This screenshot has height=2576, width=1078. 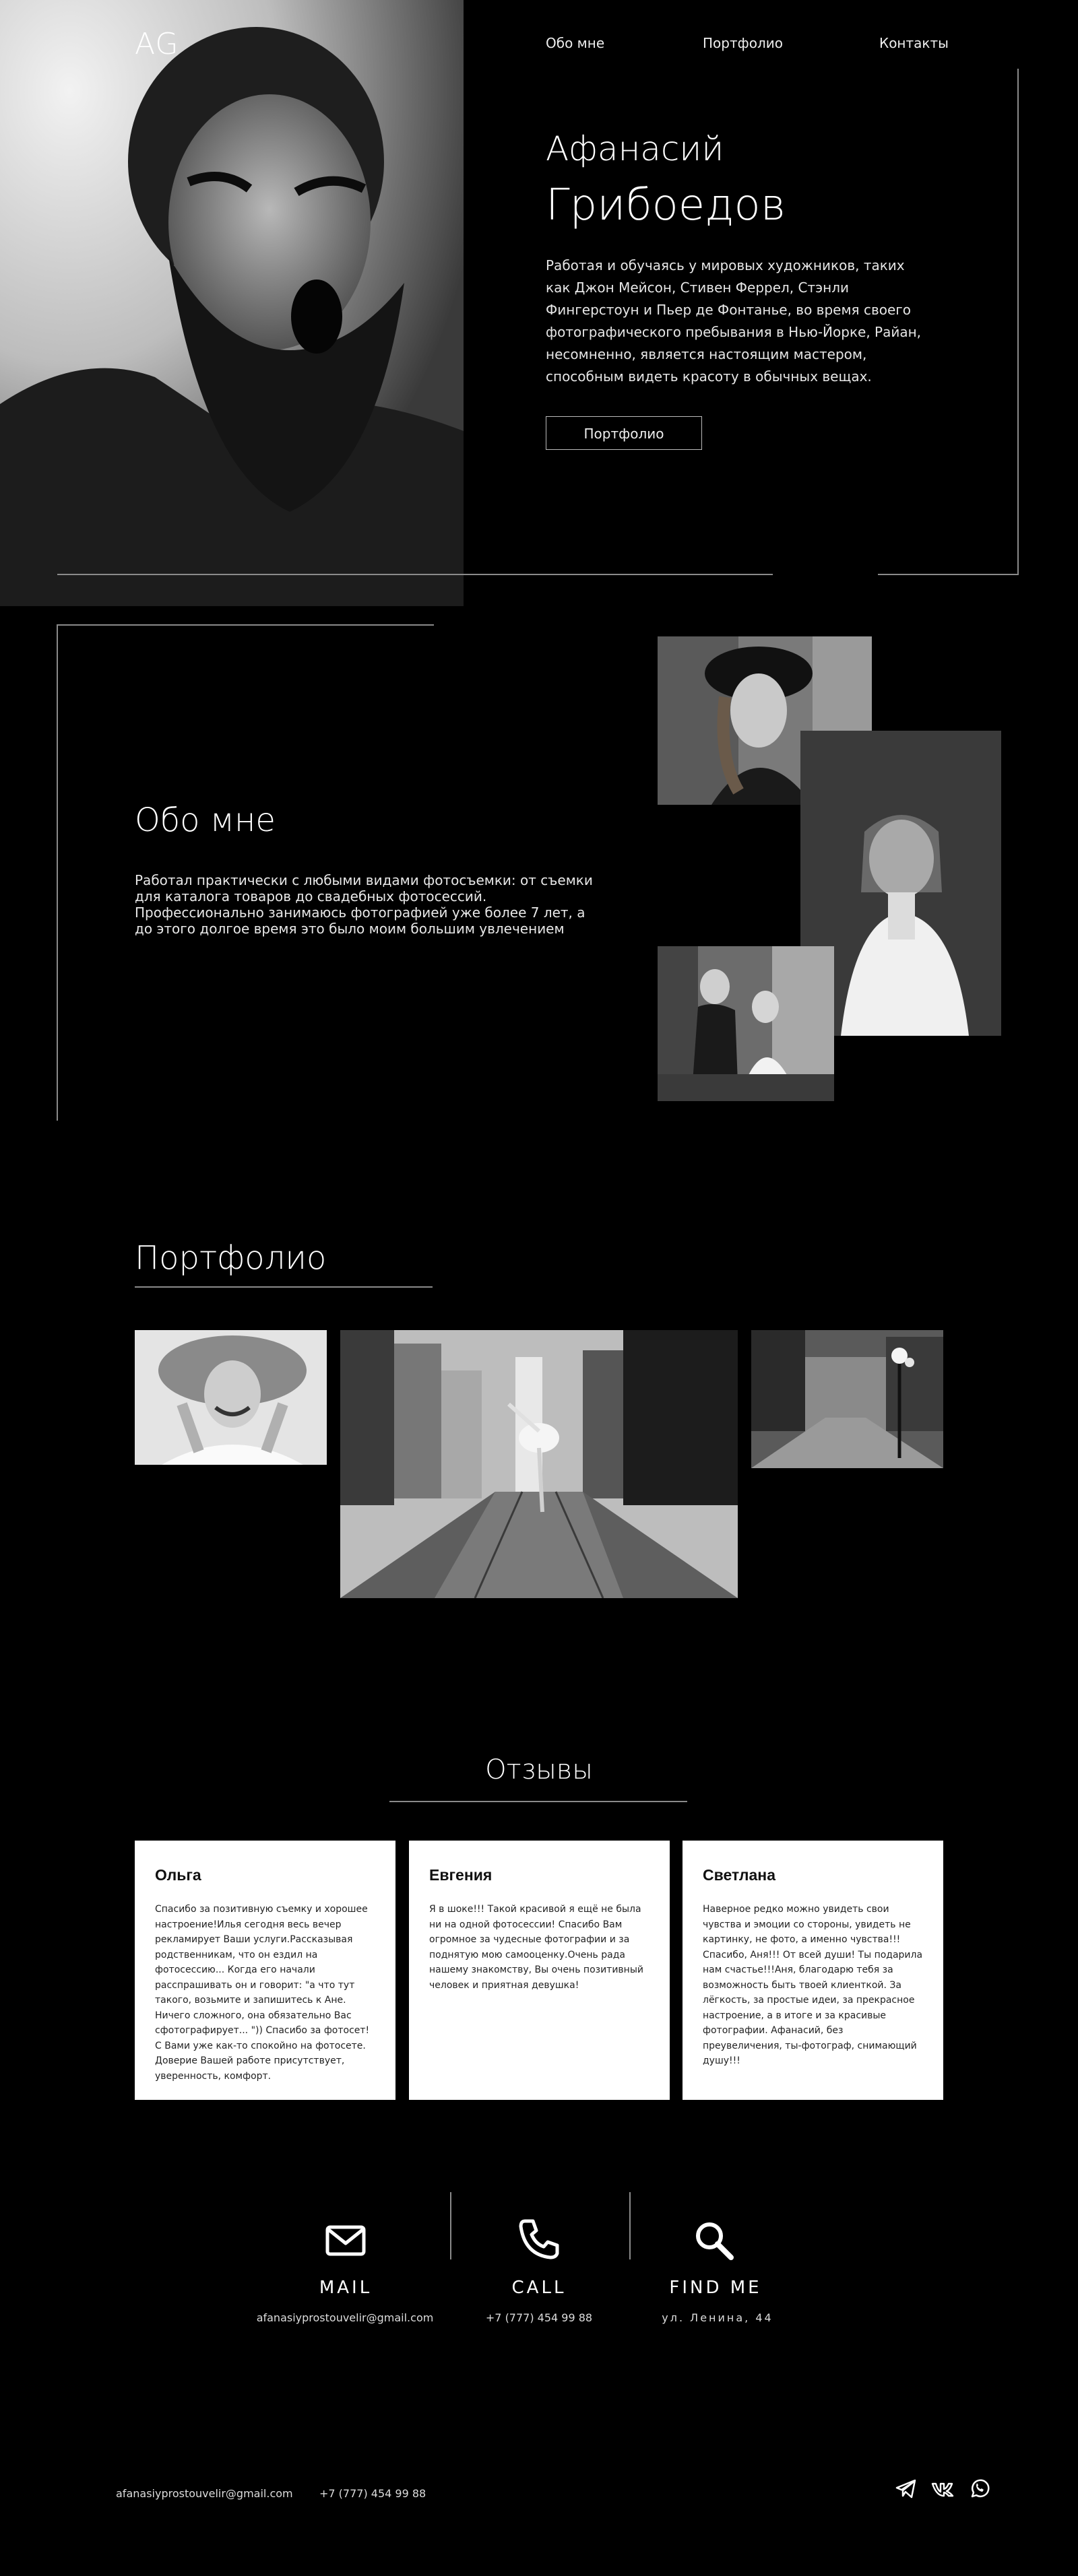 I want to click on telegram-icon, so click(x=906, y=2488).